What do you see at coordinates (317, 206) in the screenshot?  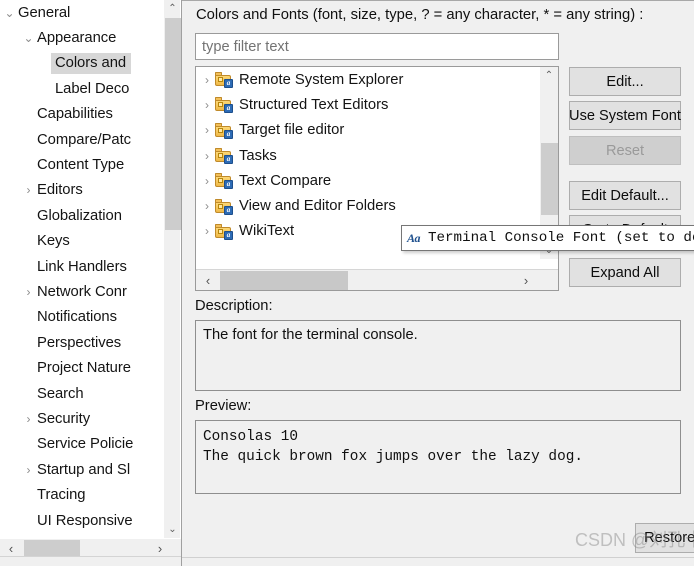 I see `tree-item-label: View and Editor Folders` at bounding box center [317, 206].